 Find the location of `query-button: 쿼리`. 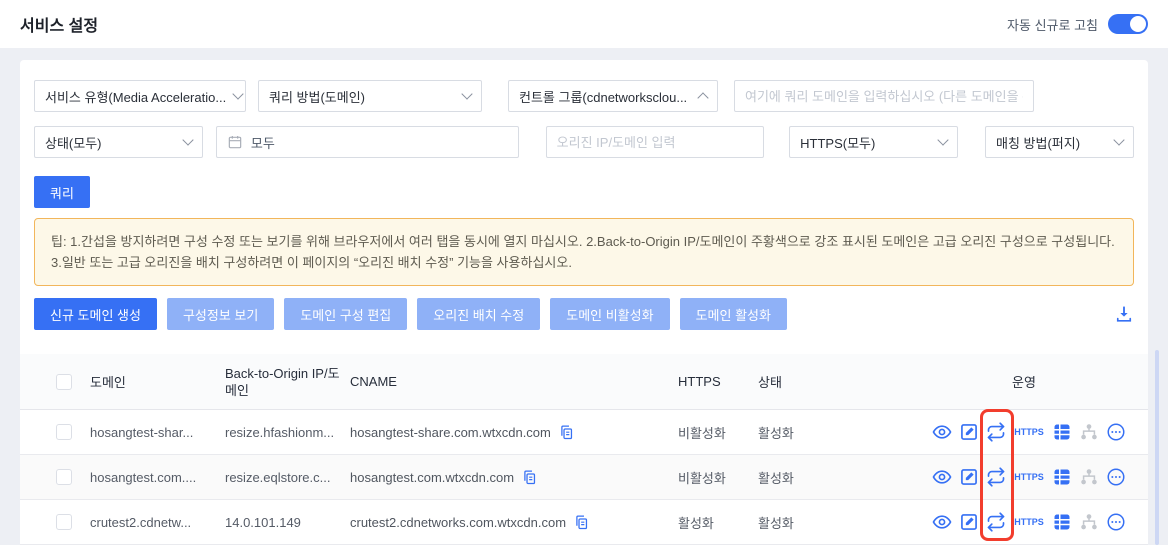

query-button: 쿼리 is located at coordinates (62, 192).